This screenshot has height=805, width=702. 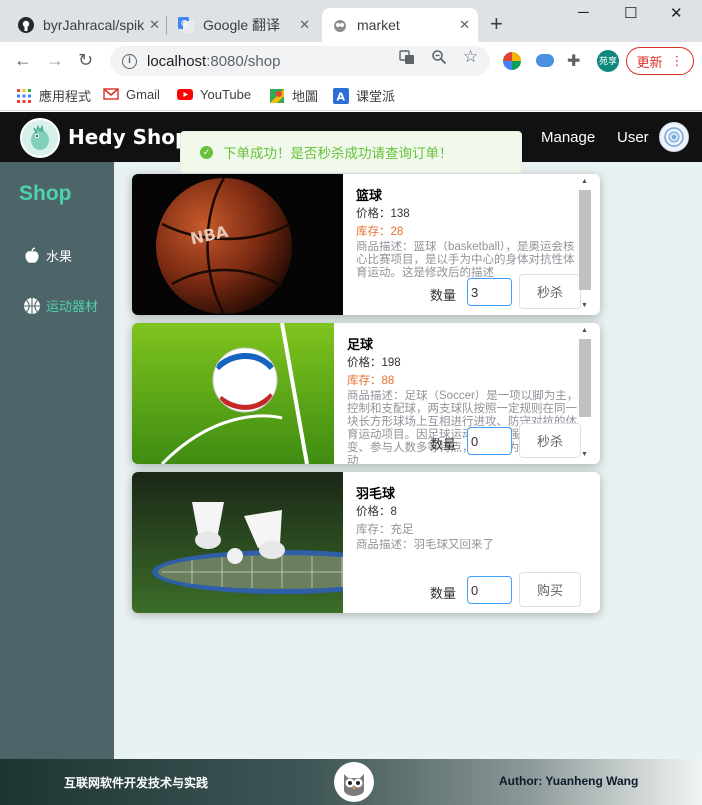 What do you see at coordinates (360, 344) in the screenshot?
I see `product-name: 足球` at bounding box center [360, 344].